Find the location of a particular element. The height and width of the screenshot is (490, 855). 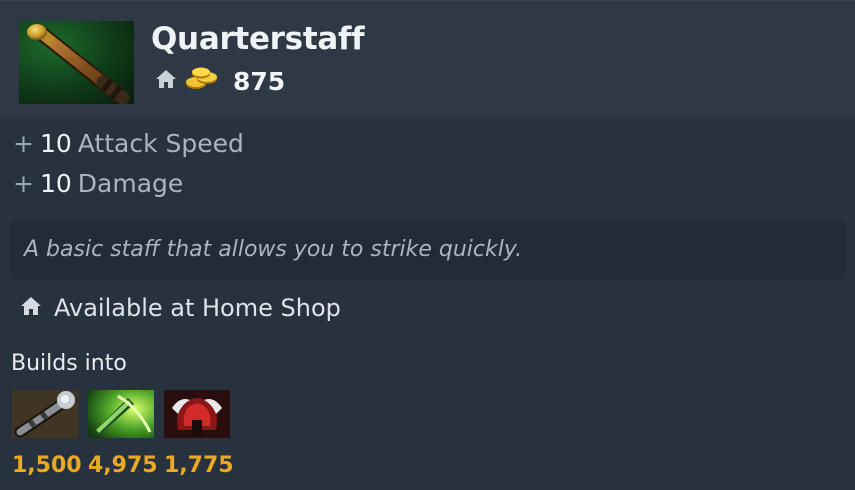

builds-into-label: Builds into is located at coordinates (69, 363).